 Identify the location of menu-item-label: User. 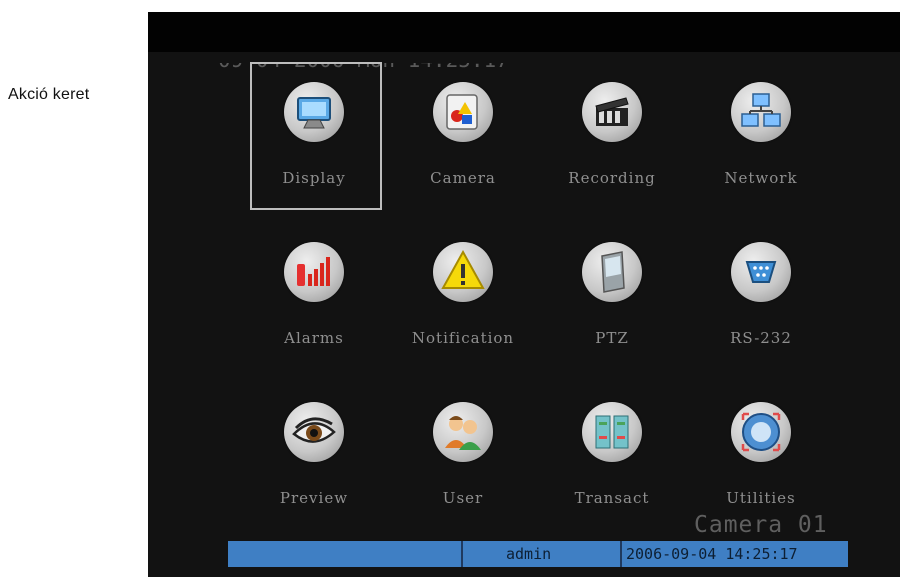
(463, 498).